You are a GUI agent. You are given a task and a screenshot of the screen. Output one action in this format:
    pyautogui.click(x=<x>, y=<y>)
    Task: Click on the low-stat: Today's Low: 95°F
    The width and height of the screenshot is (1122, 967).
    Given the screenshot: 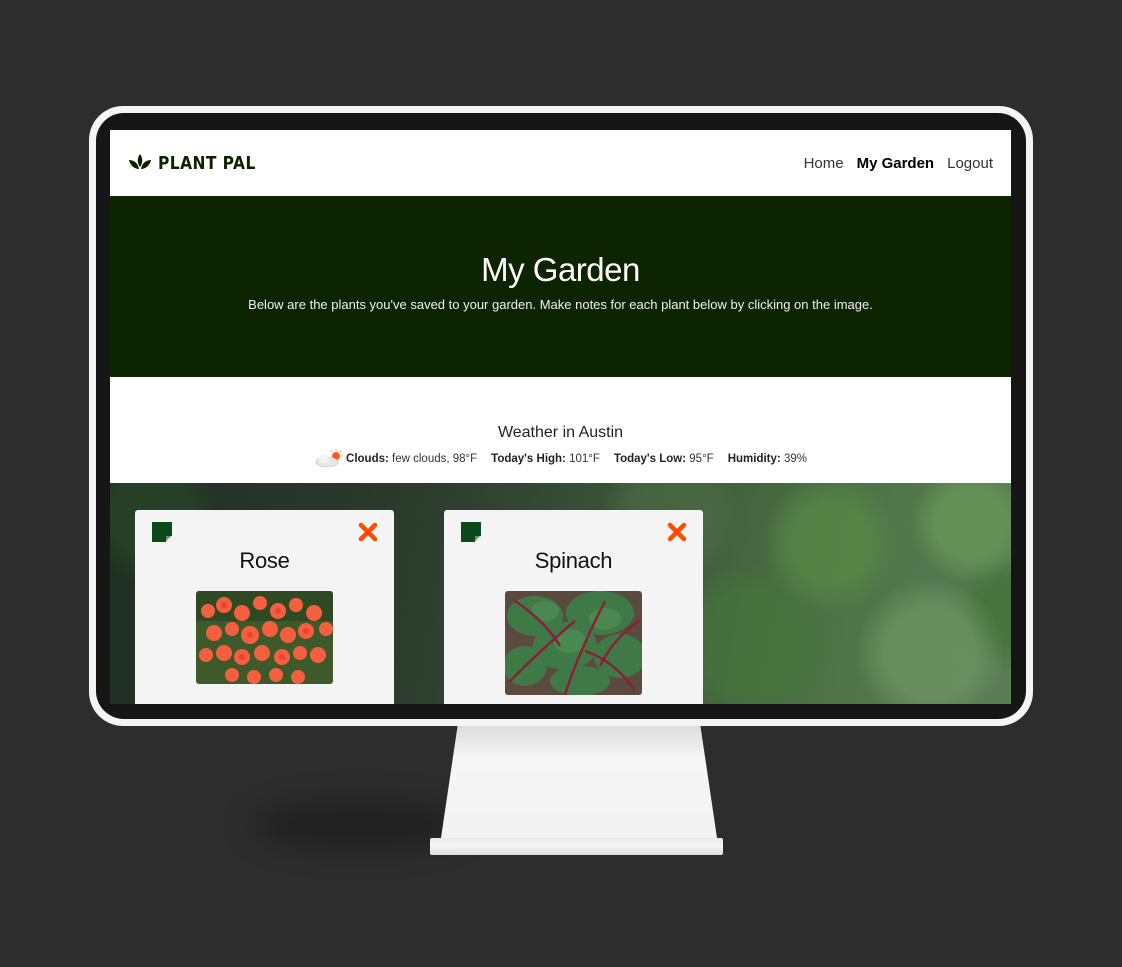 What is the action you would take?
    pyautogui.click(x=664, y=459)
    